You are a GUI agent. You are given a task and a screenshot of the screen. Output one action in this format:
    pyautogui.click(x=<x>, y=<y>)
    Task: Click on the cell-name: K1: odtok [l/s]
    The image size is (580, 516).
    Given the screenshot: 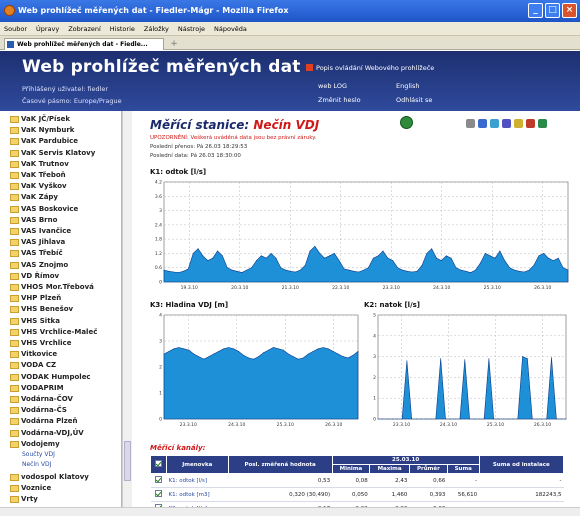 What is the action you would take?
    pyautogui.click(x=197, y=480)
    